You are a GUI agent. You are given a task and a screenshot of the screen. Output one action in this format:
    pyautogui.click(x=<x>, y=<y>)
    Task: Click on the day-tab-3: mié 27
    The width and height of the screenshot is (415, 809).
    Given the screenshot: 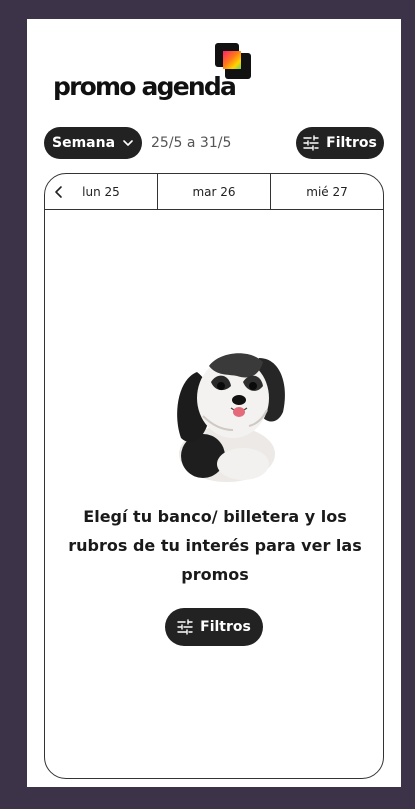 What is the action you would take?
    pyautogui.click(x=326, y=191)
    